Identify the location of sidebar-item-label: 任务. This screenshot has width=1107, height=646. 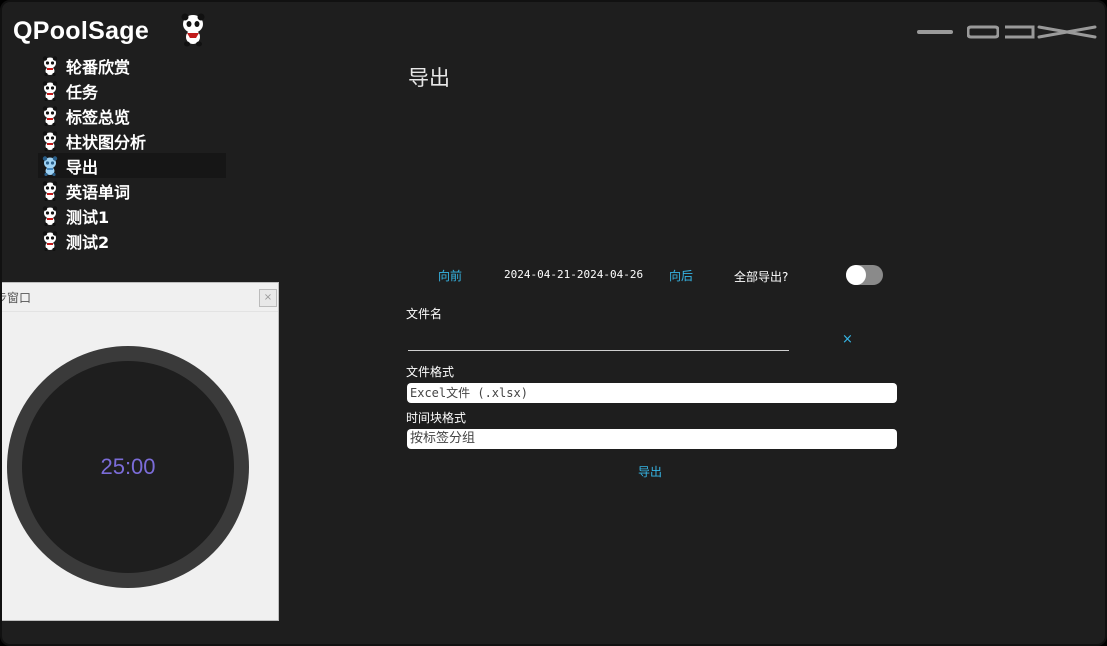
(82, 92).